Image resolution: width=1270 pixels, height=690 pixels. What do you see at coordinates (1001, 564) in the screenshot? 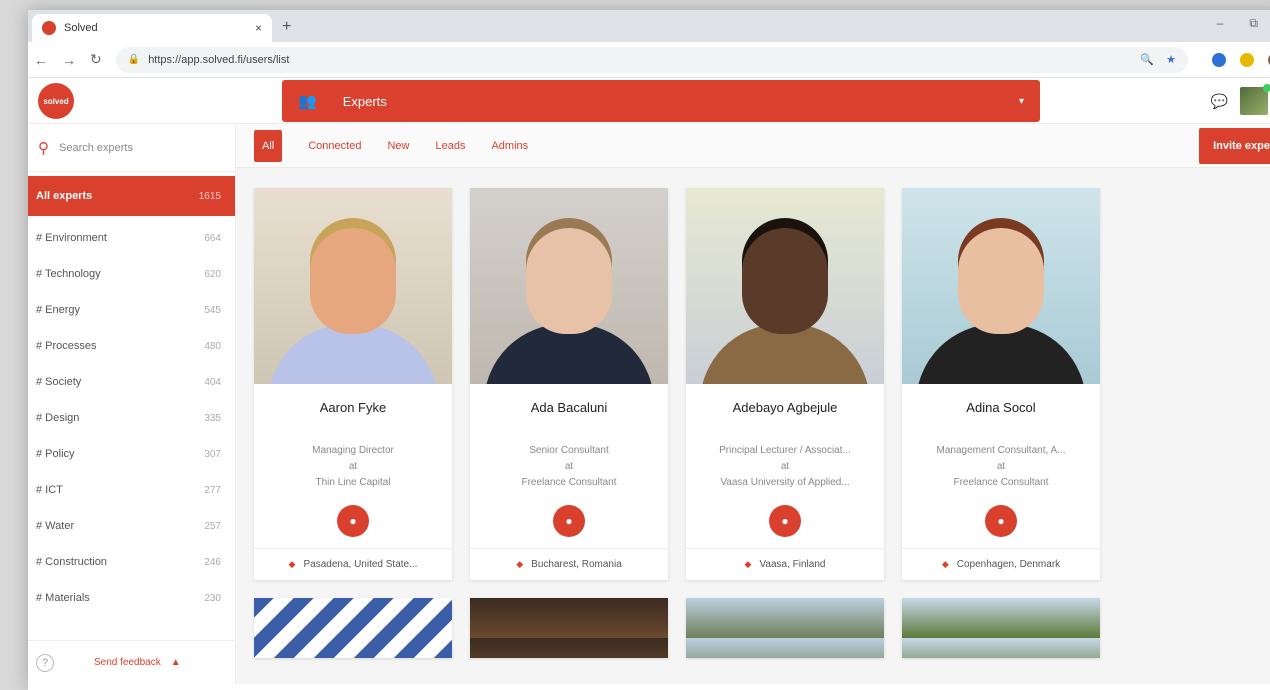
I see `expert-location: ◆ Copenhagen, Denmark` at bounding box center [1001, 564].